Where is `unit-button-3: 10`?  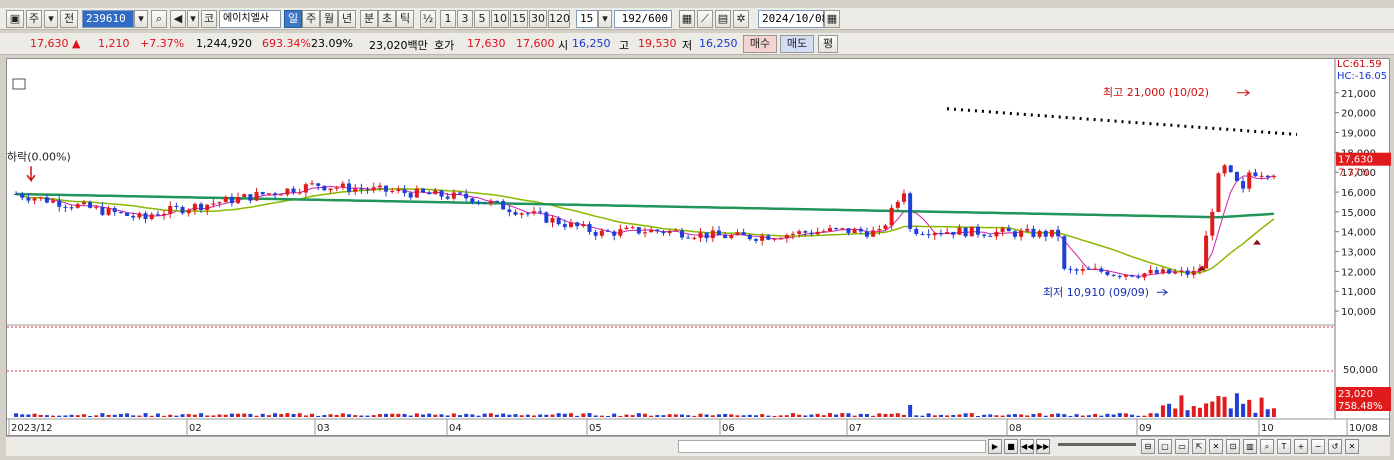 unit-button-3: 10 is located at coordinates (500, 19).